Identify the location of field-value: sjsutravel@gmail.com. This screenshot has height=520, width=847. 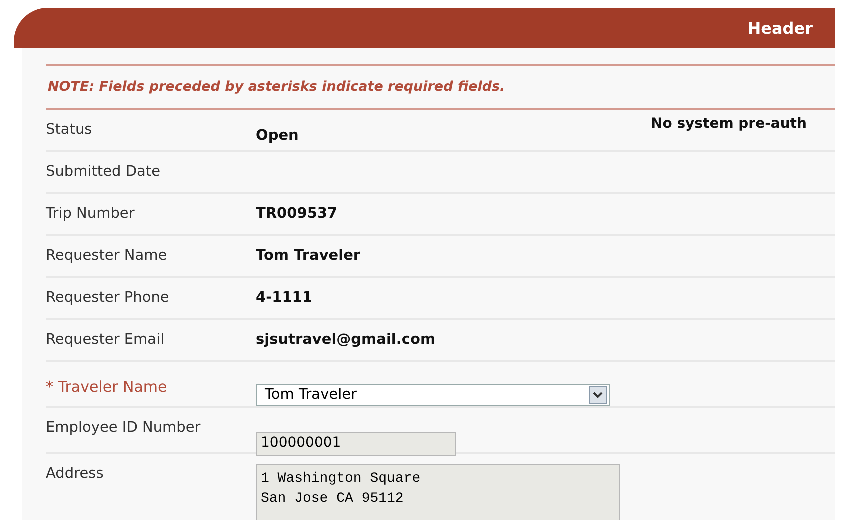
(346, 340).